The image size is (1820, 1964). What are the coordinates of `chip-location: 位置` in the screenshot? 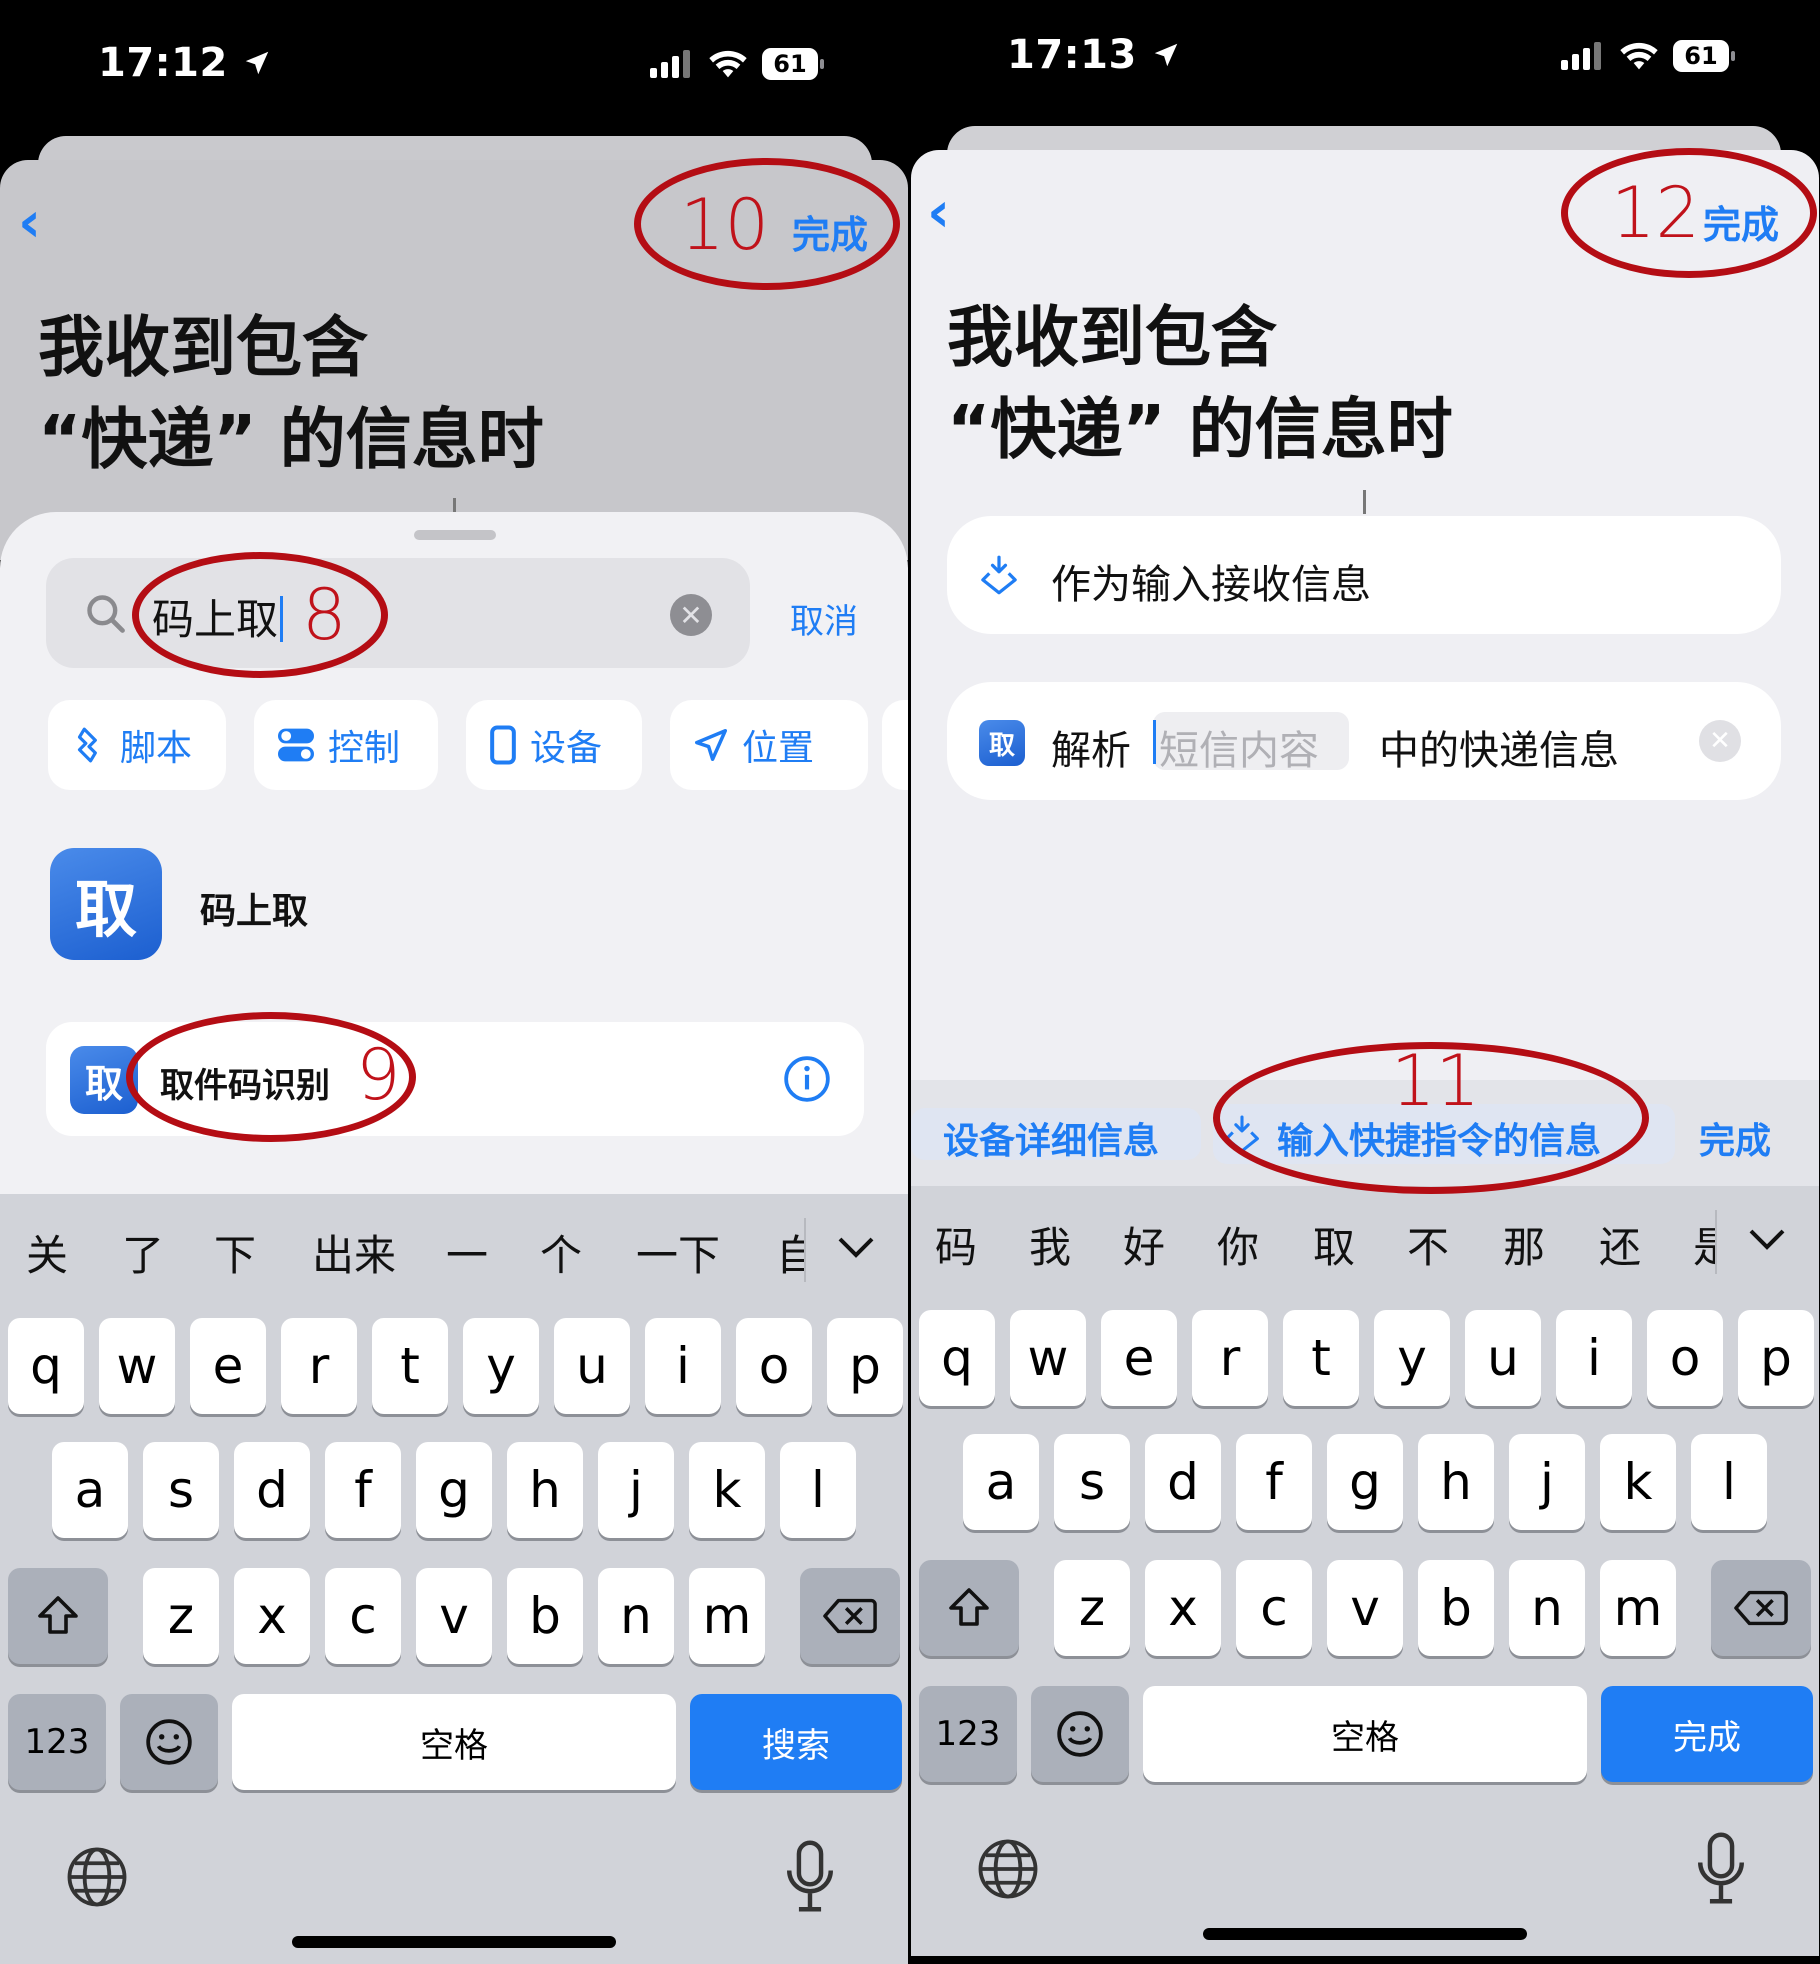 It's located at (769, 745).